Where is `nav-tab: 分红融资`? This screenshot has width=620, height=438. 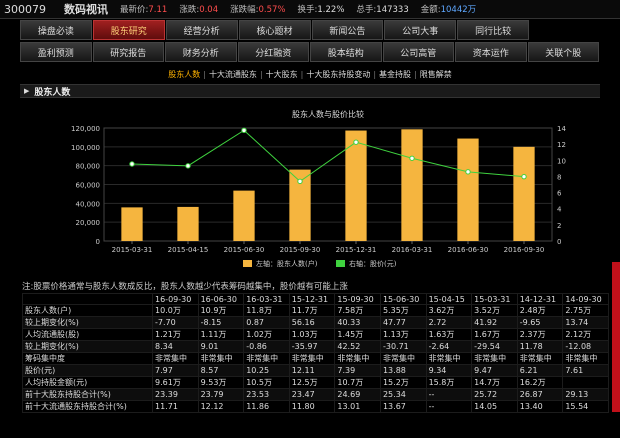
nav-tab: 分红融资 is located at coordinates (273, 52).